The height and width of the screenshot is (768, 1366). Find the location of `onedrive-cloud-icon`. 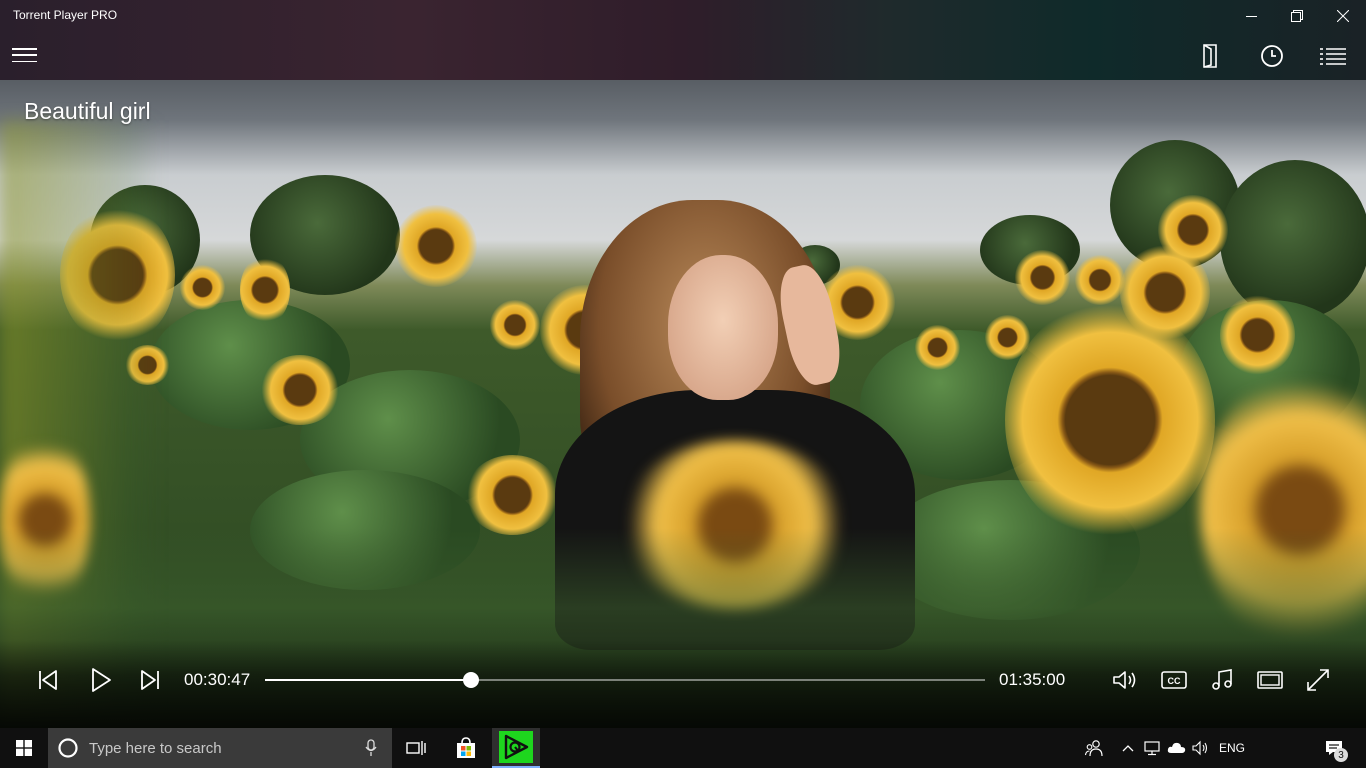

onedrive-cloud-icon is located at coordinates (1176, 747).